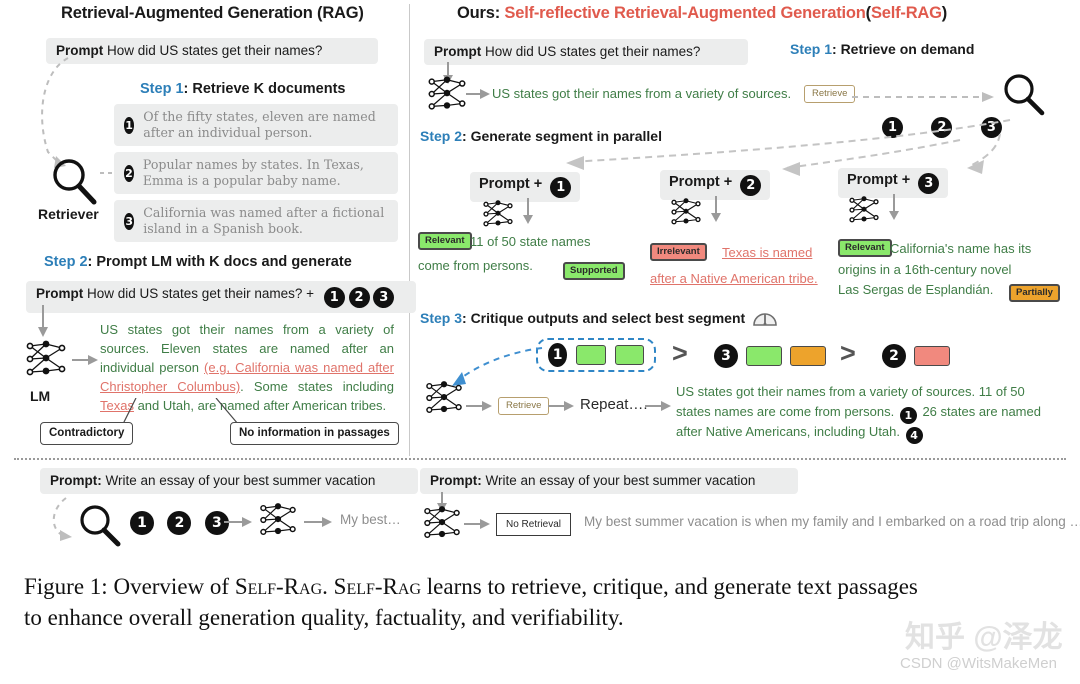  What do you see at coordinates (445, 241) in the screenshot?
I see `branch-1-relevance-badge: Relevant` at bounding box center [445, 241].